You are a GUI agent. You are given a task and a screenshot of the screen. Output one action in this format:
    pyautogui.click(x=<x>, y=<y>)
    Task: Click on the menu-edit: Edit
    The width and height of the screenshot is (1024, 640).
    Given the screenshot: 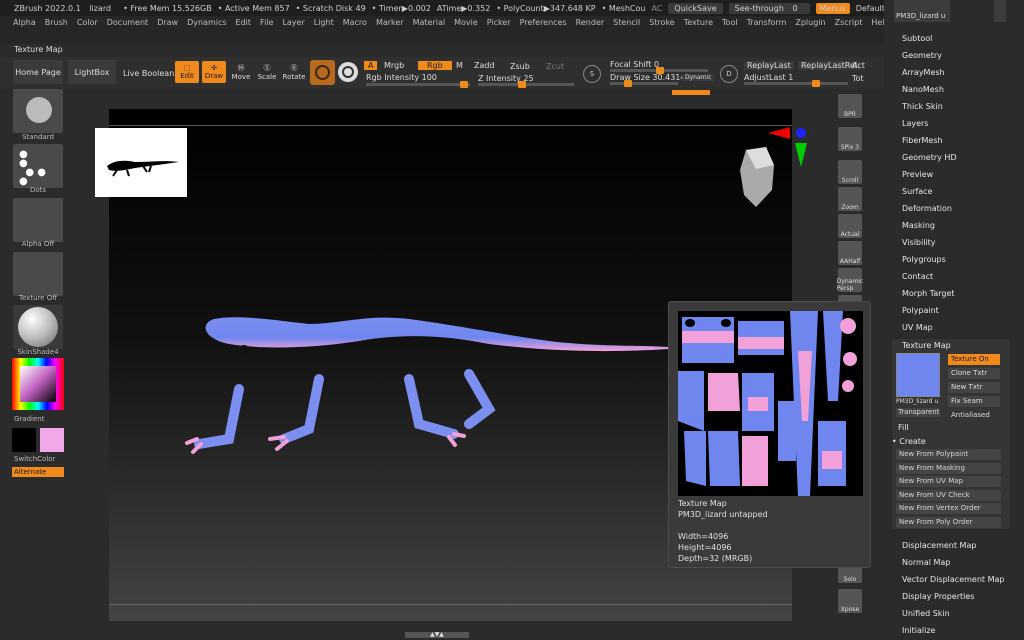 What is the action you would take?
    pyautogui.click(x=244, y=22)
    